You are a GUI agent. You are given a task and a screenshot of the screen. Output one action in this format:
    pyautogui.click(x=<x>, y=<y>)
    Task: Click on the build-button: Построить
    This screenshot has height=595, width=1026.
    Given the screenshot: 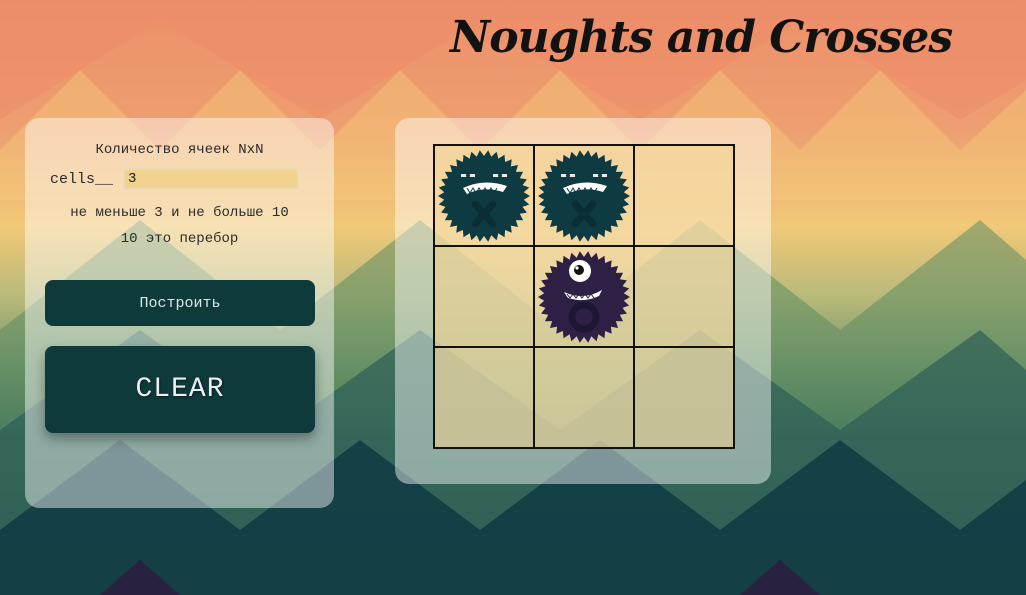 What is the action you would take?
    pyautogui.click(x=180, y=303)
    